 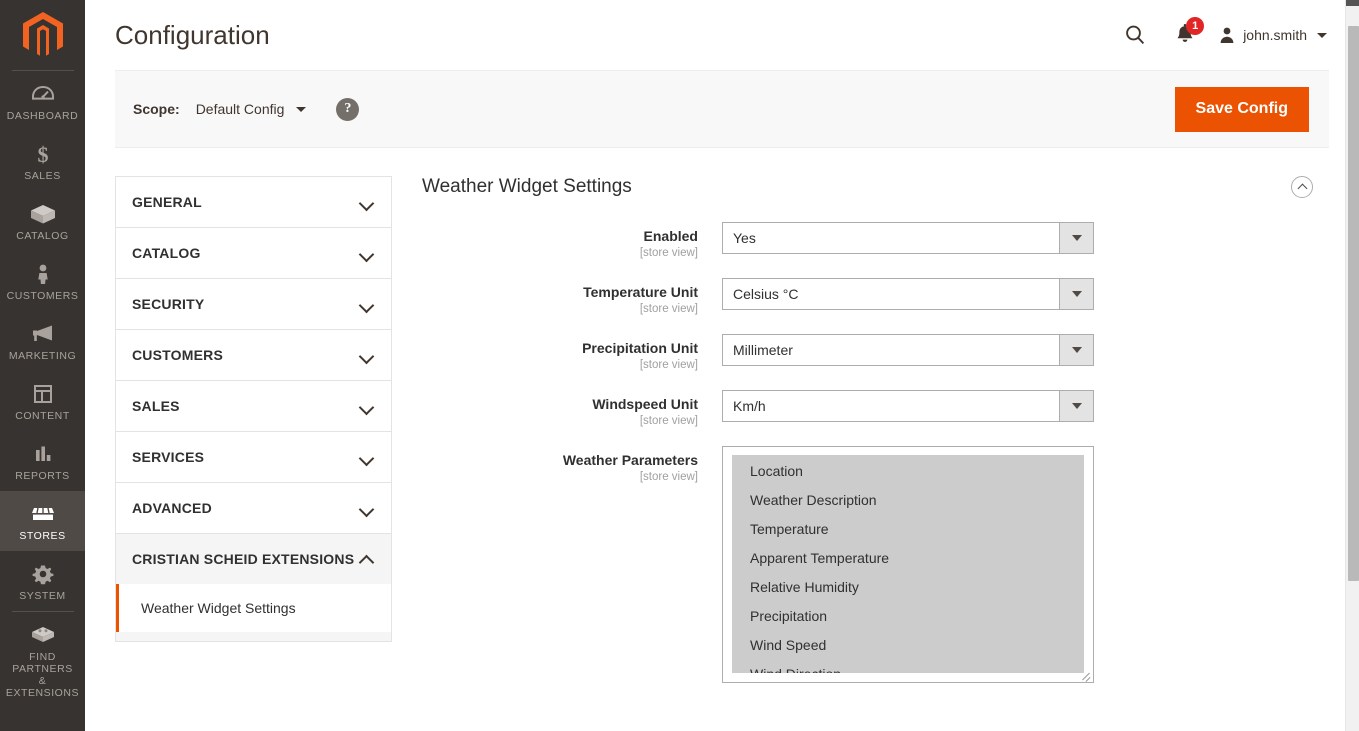 What do you see at coordinates (366, 559) in the screenshot?
I see `chevron-up-icon` at bounding box center [366, 559].